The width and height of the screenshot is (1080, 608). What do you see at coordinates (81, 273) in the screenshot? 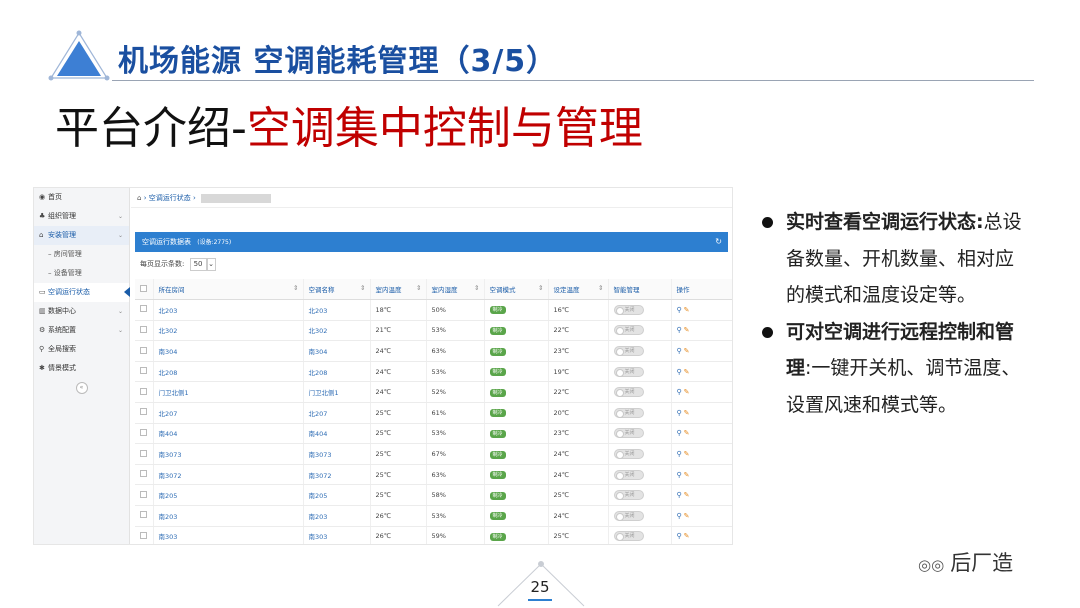
I see `sidebar-item: – 设备管理` at bounding box center [81, 273].